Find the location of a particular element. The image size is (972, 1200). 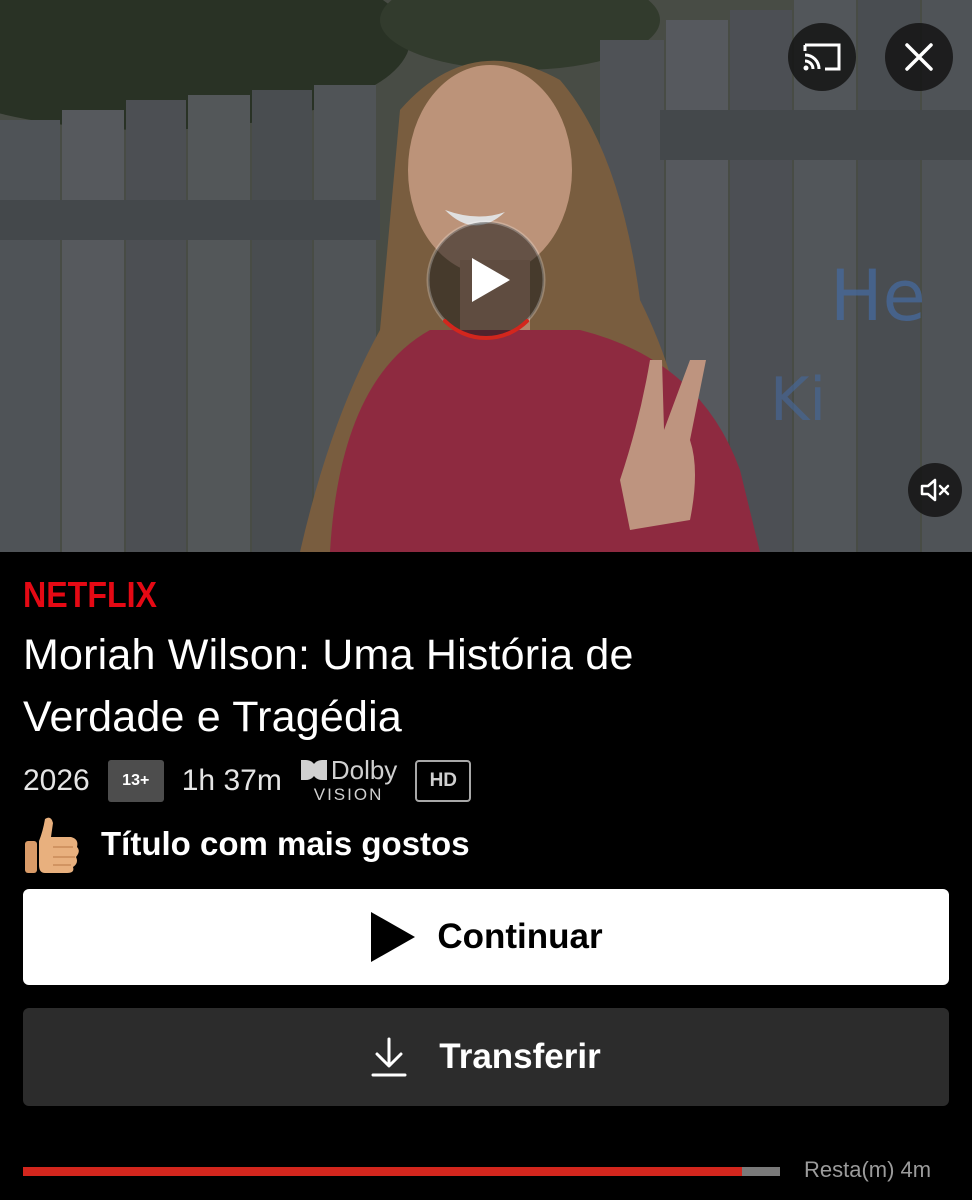

cast-button is located at coordinates (822, 57).